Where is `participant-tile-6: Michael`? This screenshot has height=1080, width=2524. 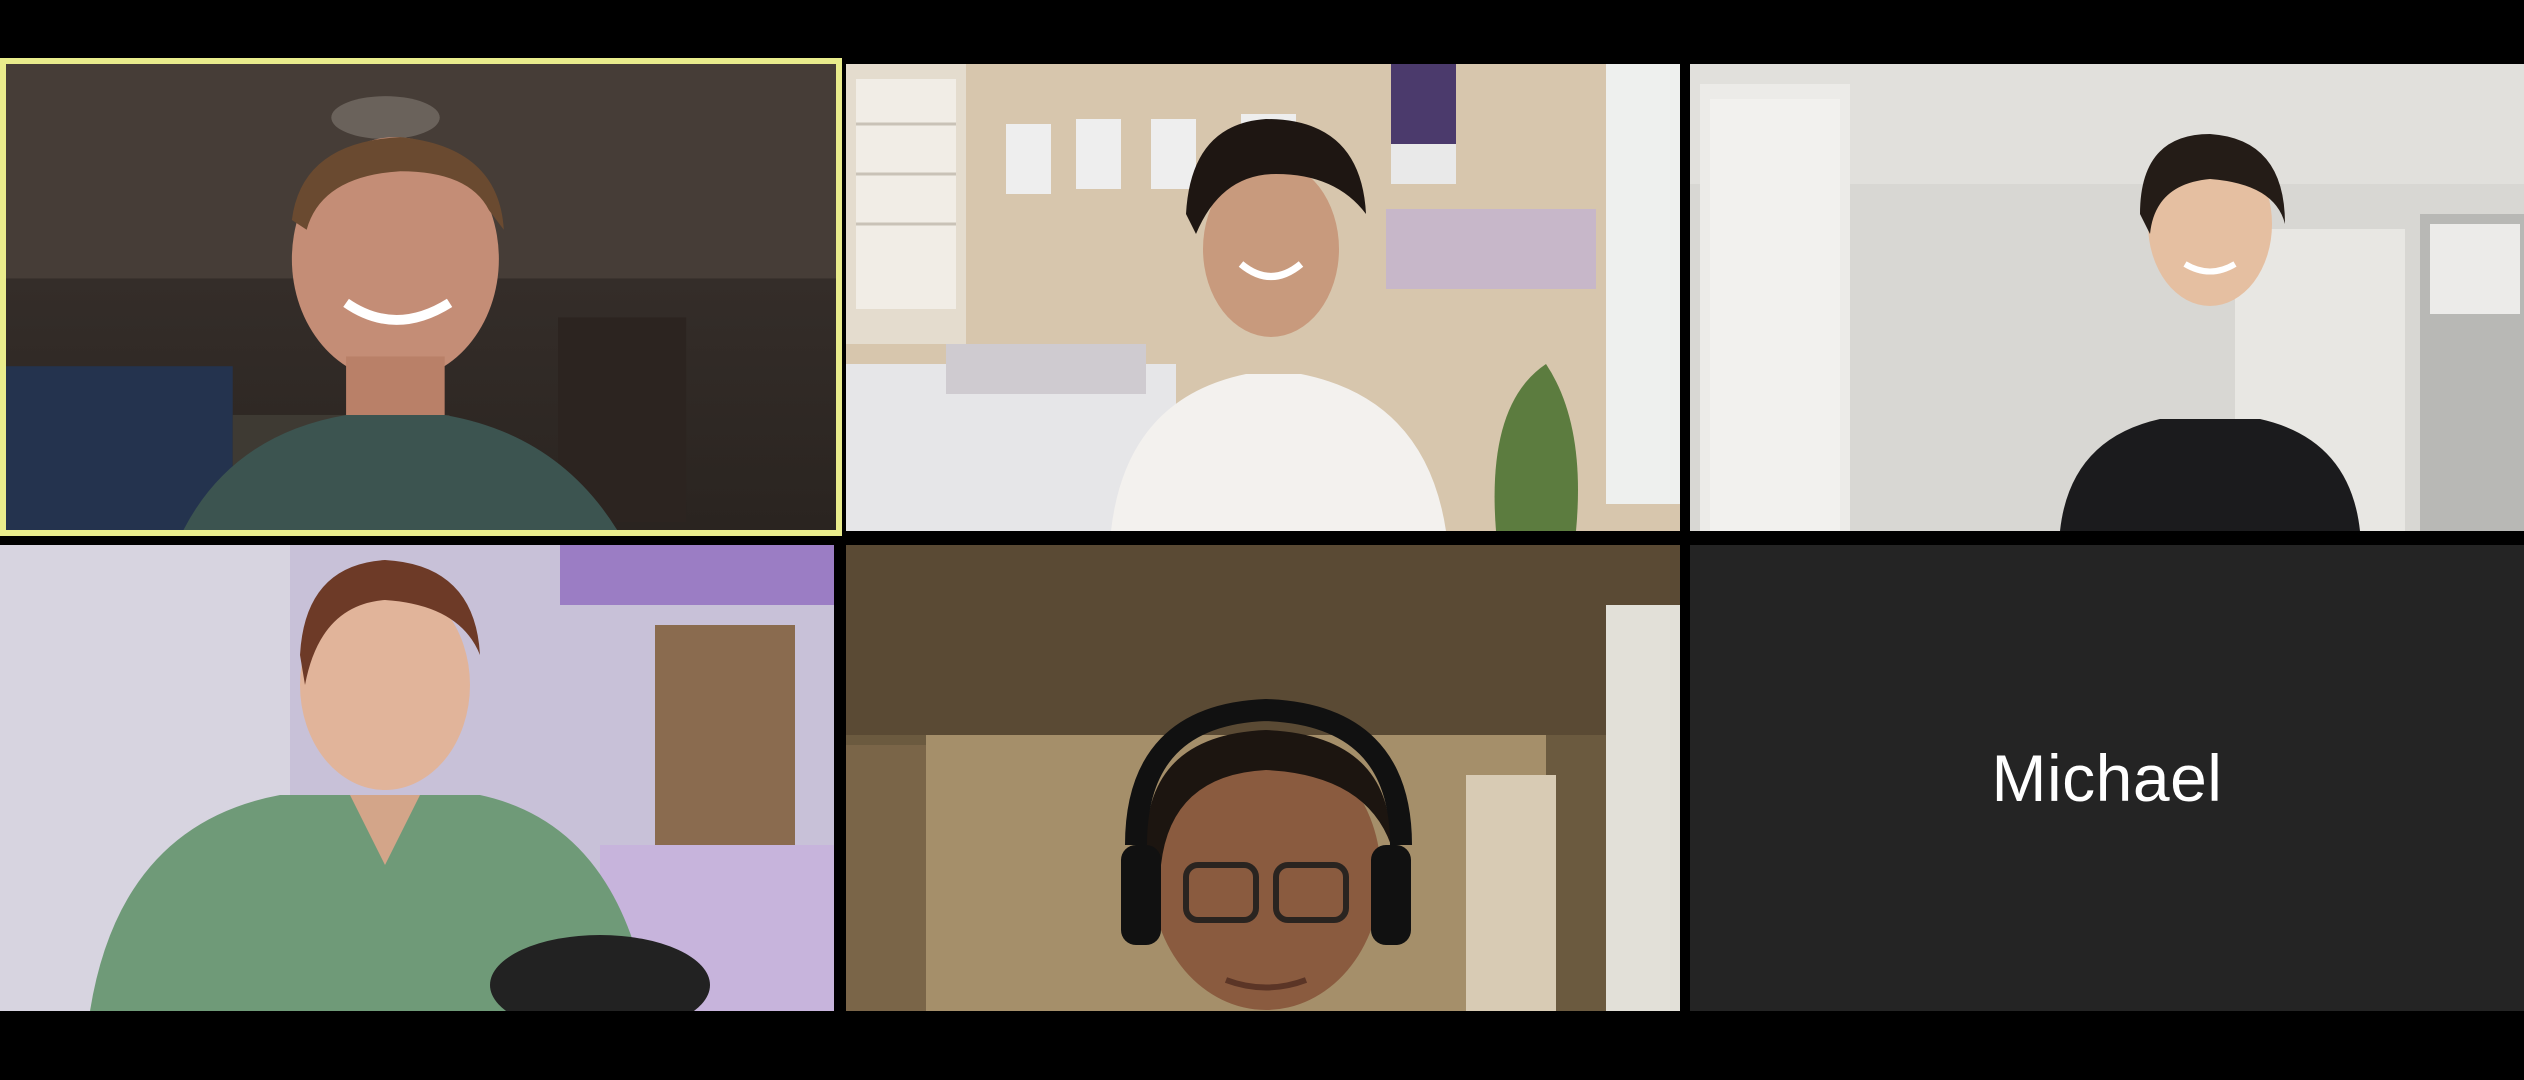
participant-tile-6: Michael is located at coordinates (2107, 778).